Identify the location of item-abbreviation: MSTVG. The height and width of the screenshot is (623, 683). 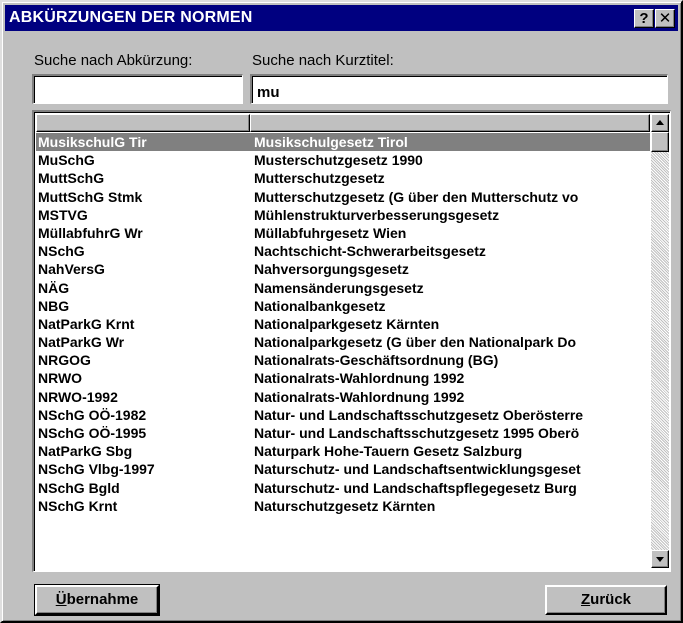
(63, 214).